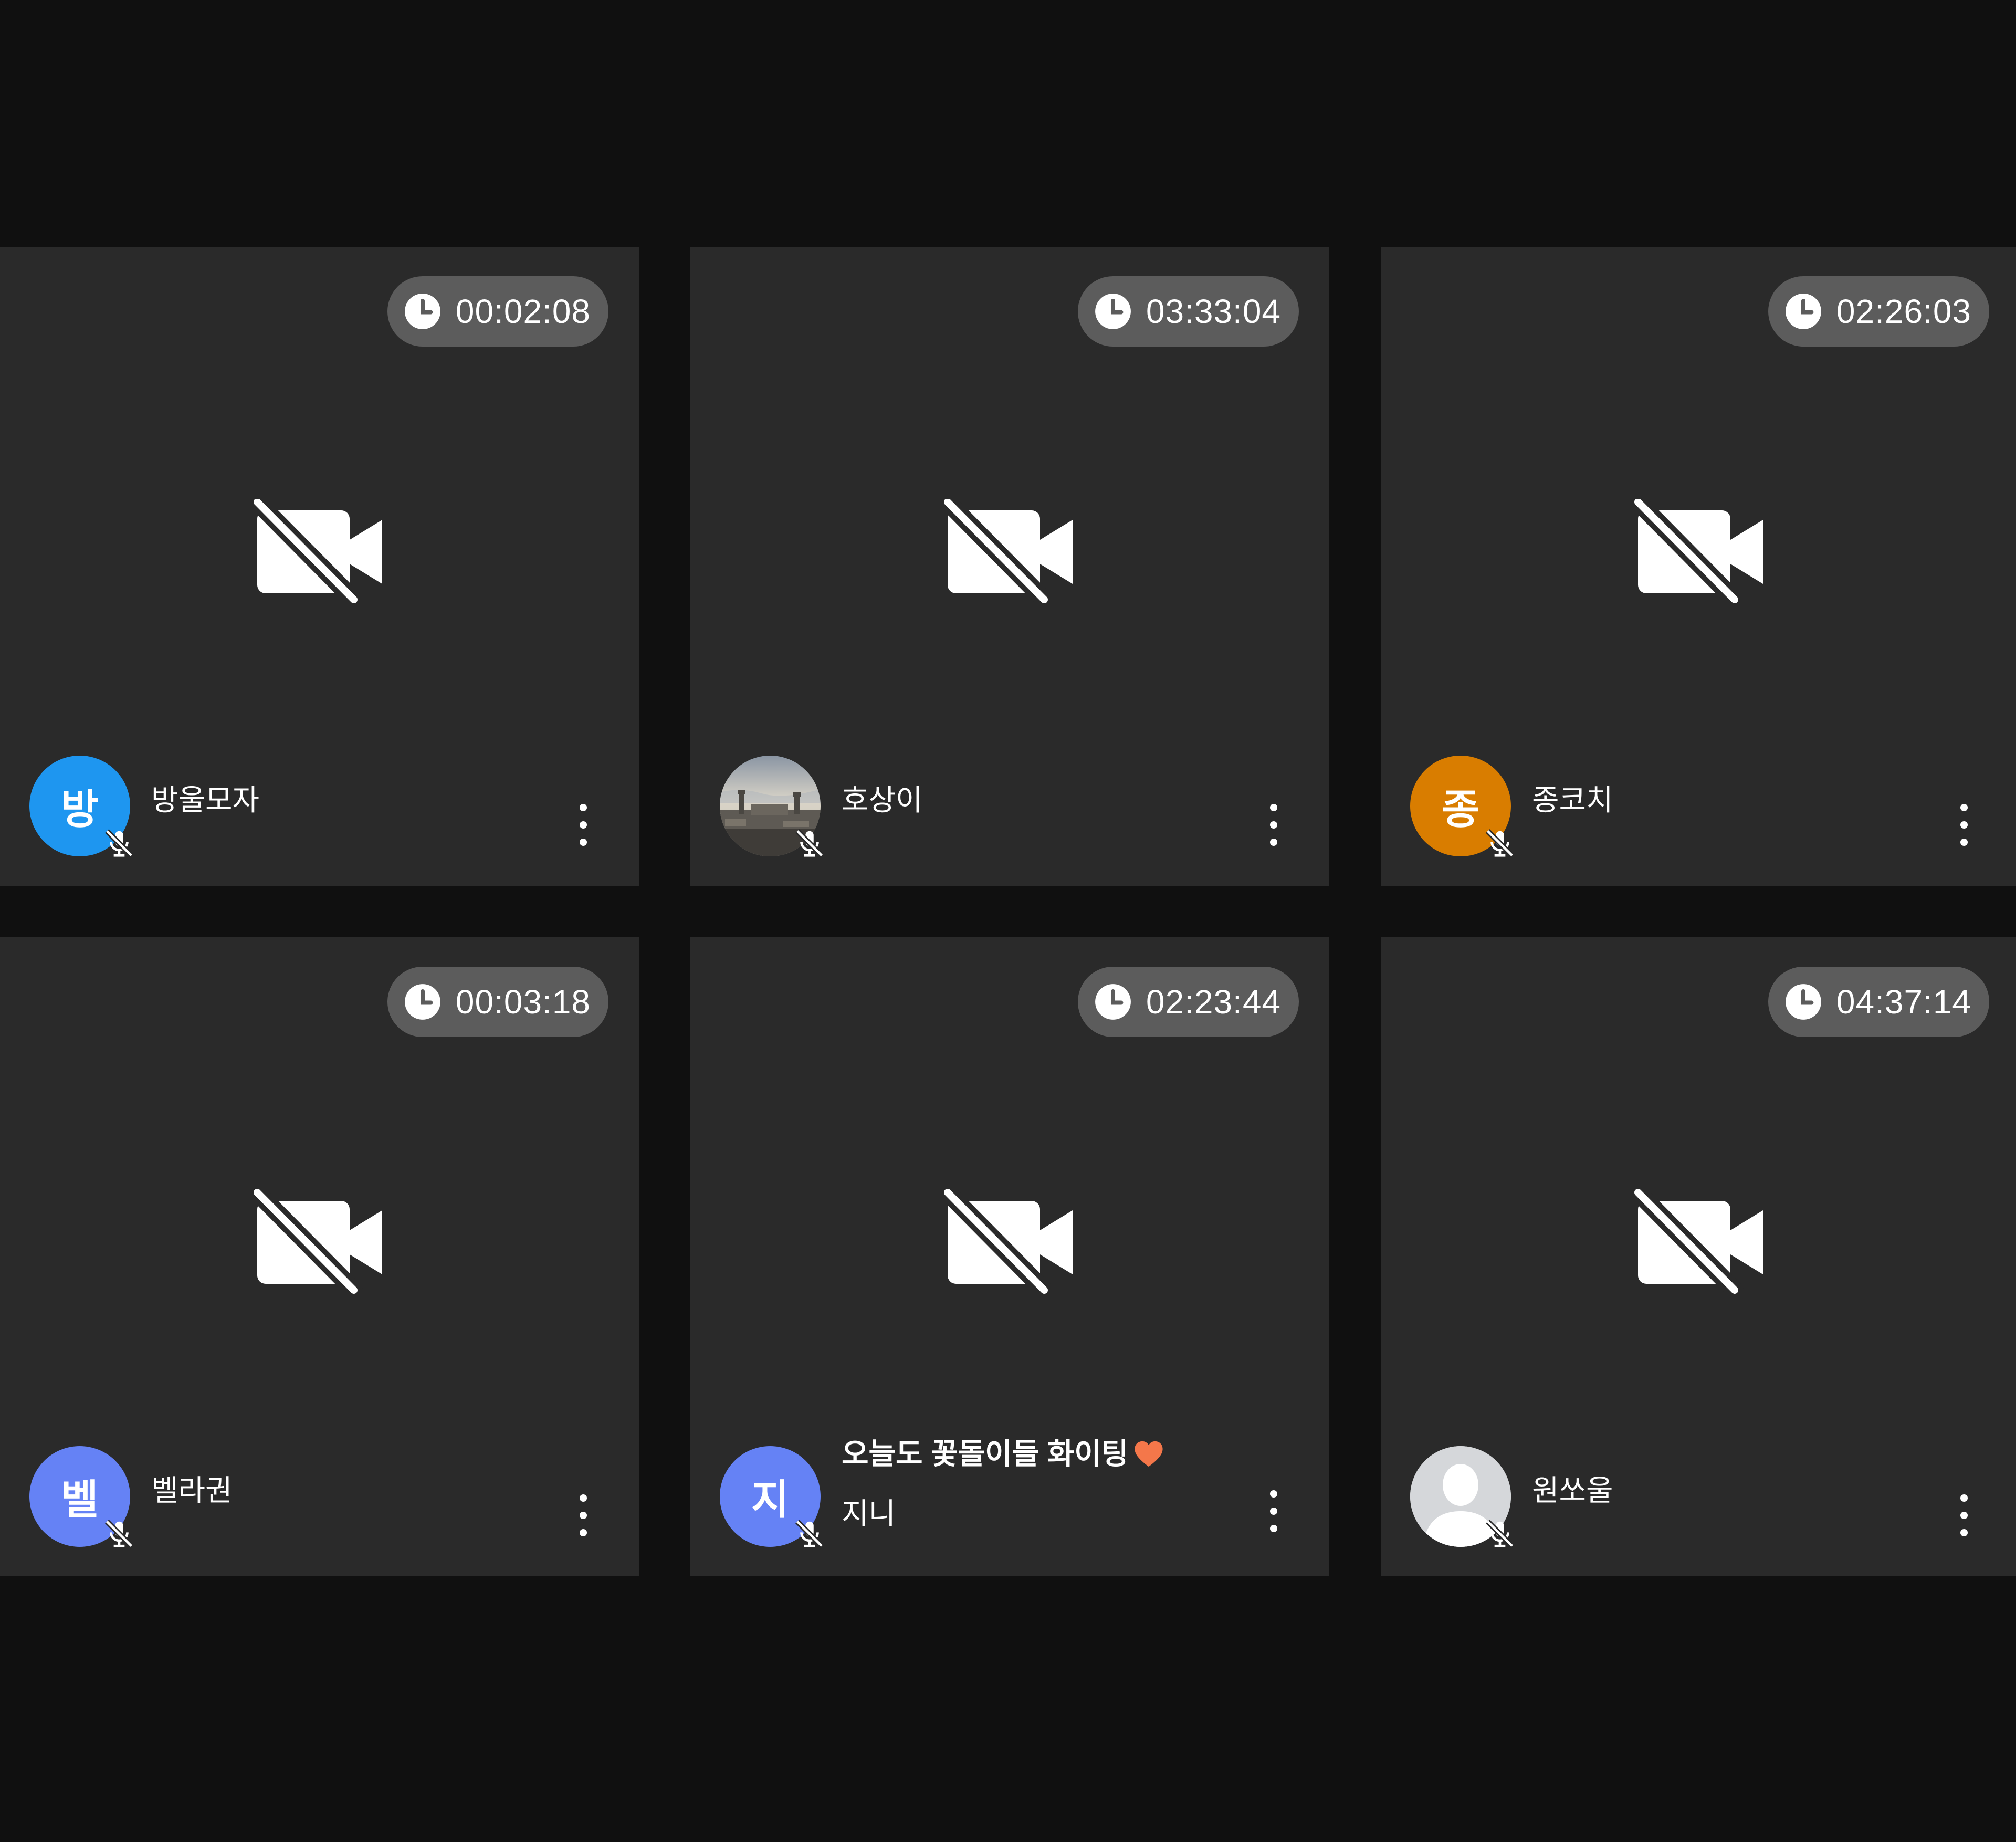 This screenshot has height=1842, width=2016. What do you see at coordinates (523, 1002) in the screenshot?
I see `timer-text: 00:03:18` at bounding box center [523, 1002].